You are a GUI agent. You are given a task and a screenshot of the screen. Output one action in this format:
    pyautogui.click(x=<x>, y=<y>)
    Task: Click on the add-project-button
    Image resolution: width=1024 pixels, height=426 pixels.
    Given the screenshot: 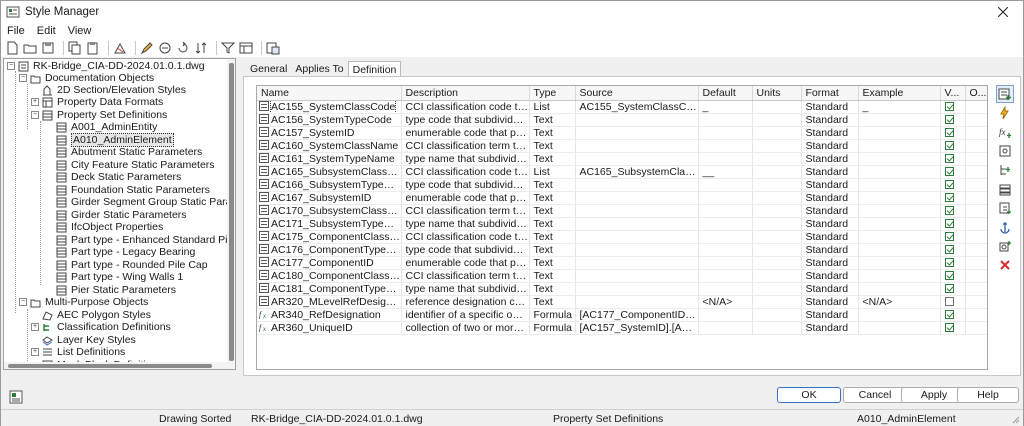 What is the action you would take?
    pyautogui.click(x=1005, y=246)
    